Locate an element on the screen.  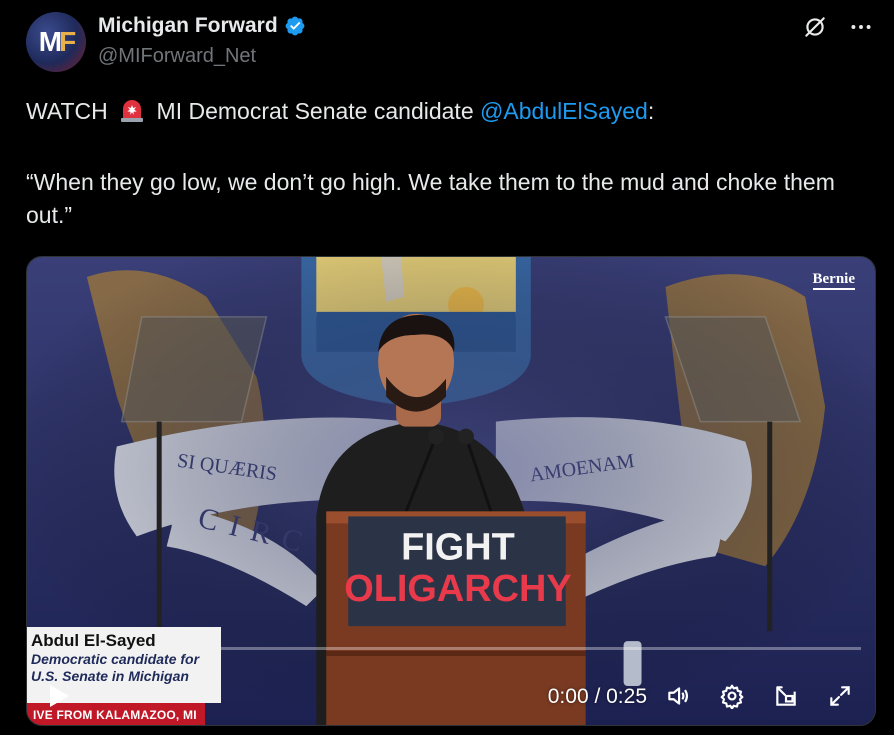
more-icon is located at coordinates (861, 27).